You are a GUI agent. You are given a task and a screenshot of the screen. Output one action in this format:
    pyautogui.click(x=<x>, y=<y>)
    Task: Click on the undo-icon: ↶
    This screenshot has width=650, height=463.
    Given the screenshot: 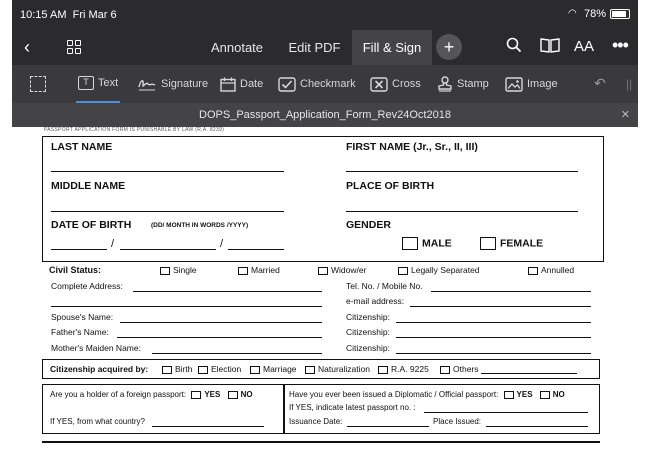 What is the action you would take?
    pyautogui.click(x=600, y=83)
    